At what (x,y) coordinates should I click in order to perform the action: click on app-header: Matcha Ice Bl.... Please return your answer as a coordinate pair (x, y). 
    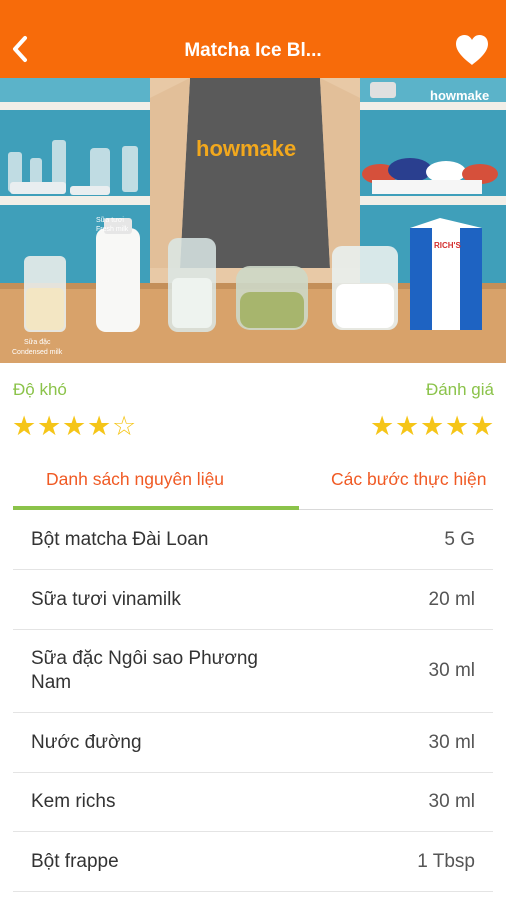
    Looking at the image, I should click on (253, 39).